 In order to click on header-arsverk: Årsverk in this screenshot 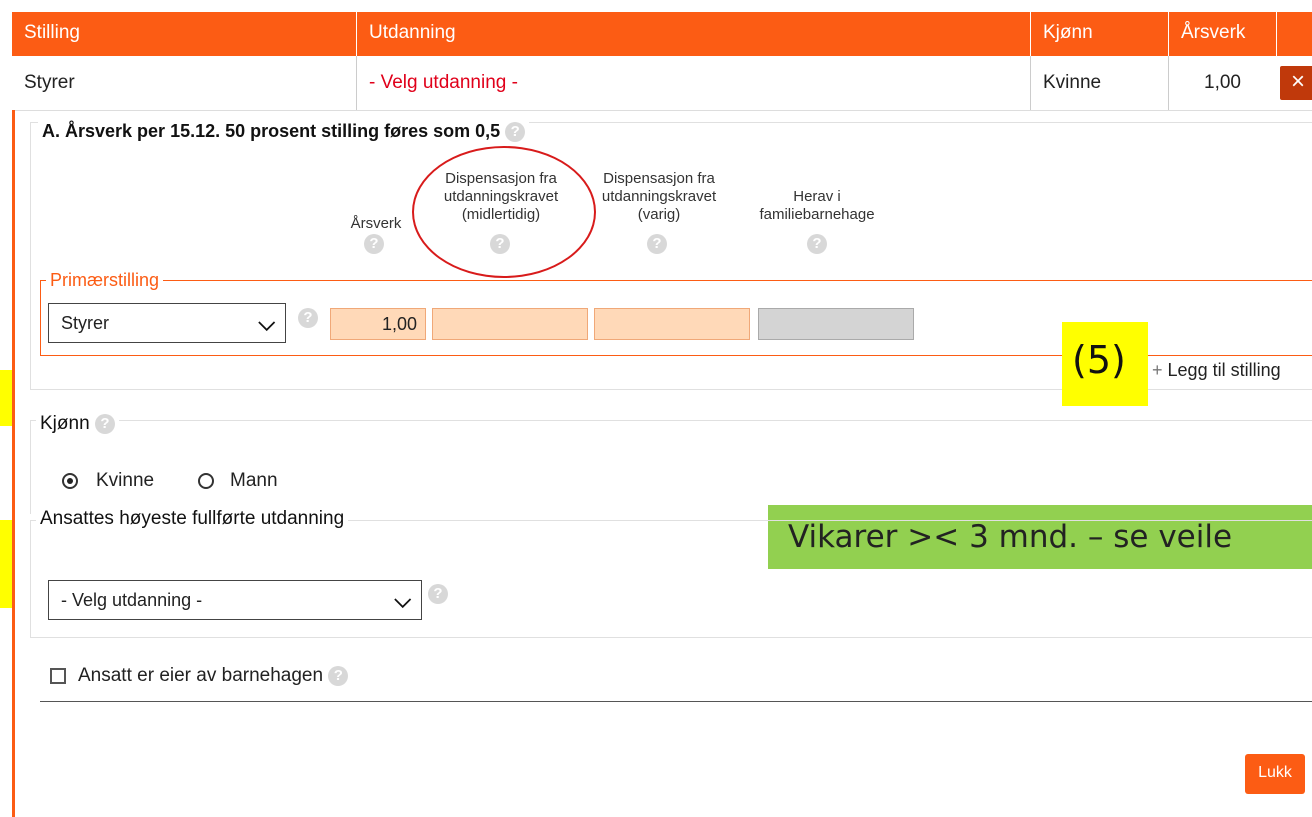, I will do `click(1222, 34)`.